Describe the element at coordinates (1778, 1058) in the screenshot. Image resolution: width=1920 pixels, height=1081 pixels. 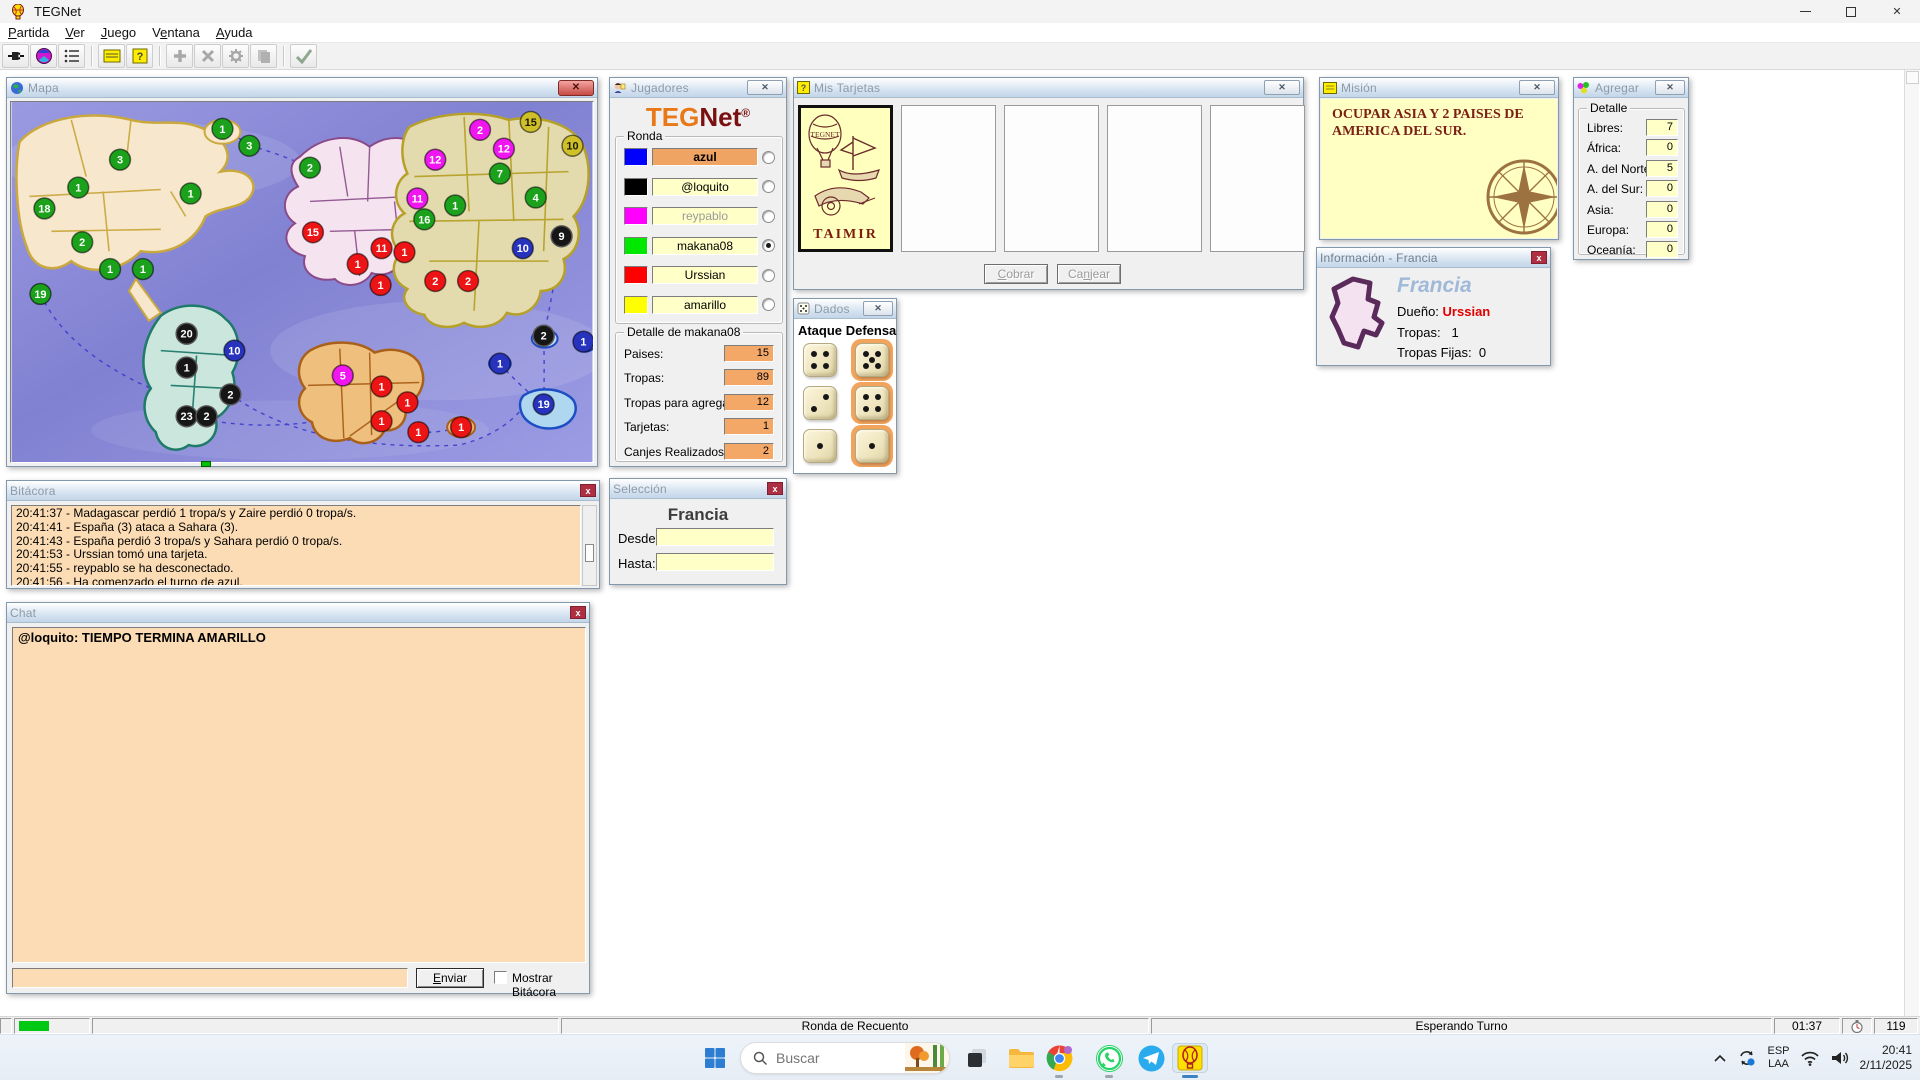
I see `language-indicator: ESP LAA` at that location.